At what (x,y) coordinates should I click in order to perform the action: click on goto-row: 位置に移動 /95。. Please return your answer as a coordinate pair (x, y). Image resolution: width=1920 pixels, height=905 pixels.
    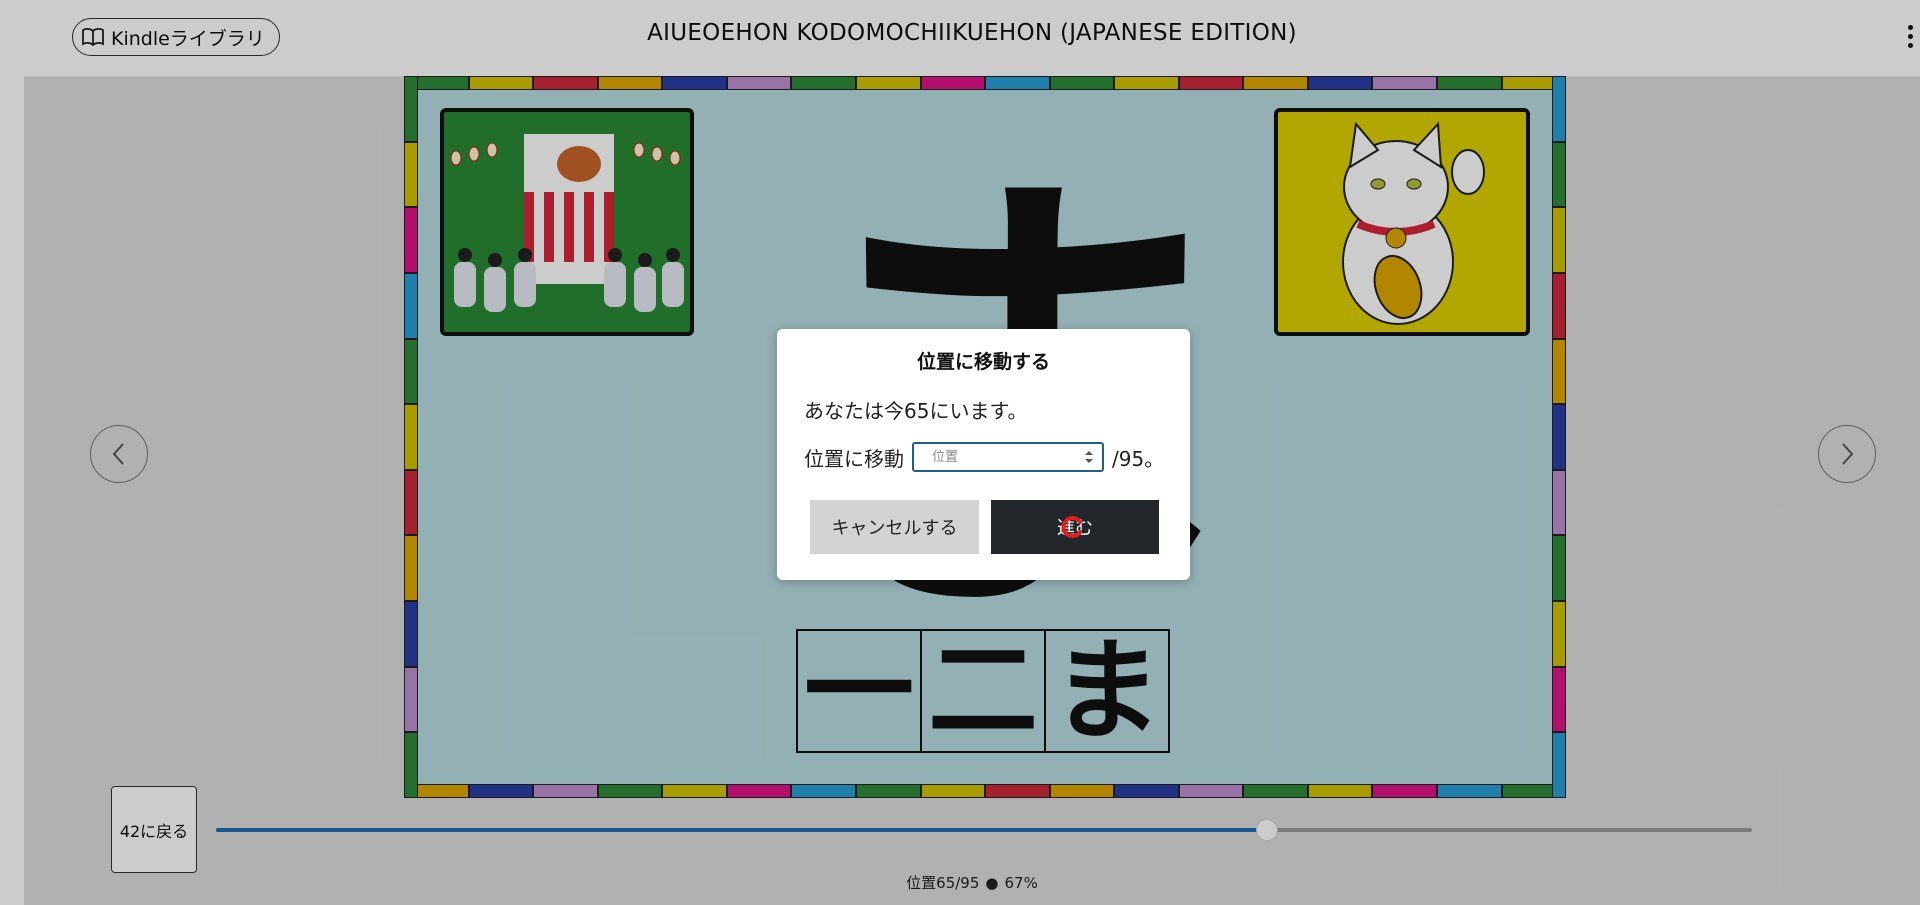
    Looking at the image, I should click on (984, 457).